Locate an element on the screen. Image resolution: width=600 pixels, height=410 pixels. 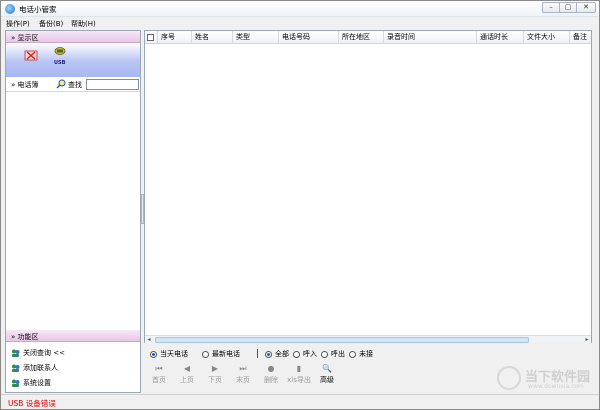
next-page-icon: ▶ is located at coordinates (215, 368).